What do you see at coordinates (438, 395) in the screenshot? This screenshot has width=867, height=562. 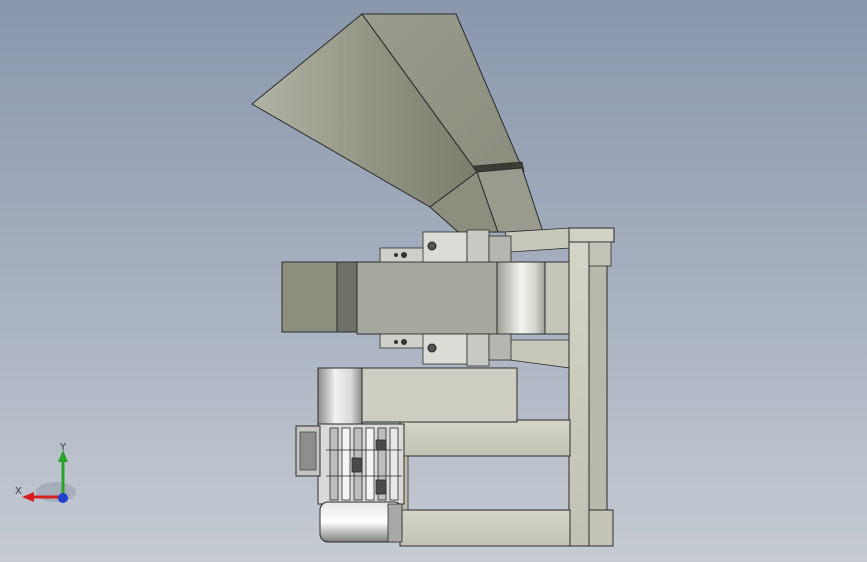 I see `gearbox-block` at bounding box center [438, 395].